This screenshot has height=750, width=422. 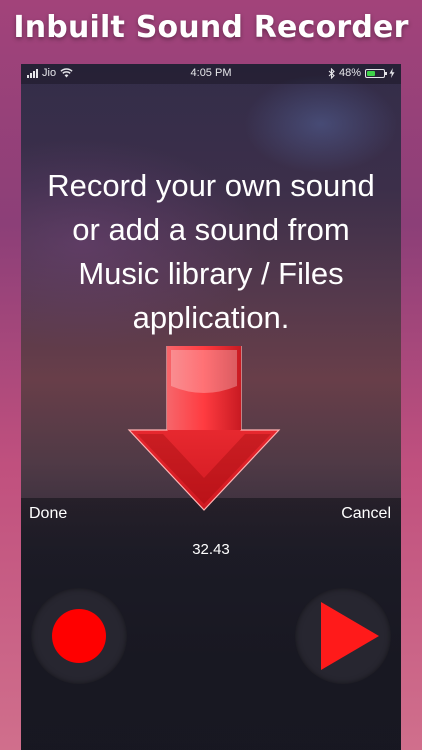 I want to click on done-button: Done, so click(x=48, y=514).